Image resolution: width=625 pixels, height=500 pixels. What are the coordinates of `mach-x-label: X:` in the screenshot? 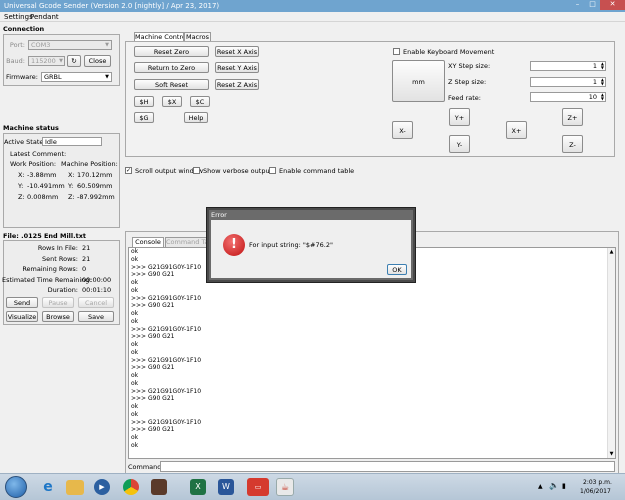 It's located at (71, 175).